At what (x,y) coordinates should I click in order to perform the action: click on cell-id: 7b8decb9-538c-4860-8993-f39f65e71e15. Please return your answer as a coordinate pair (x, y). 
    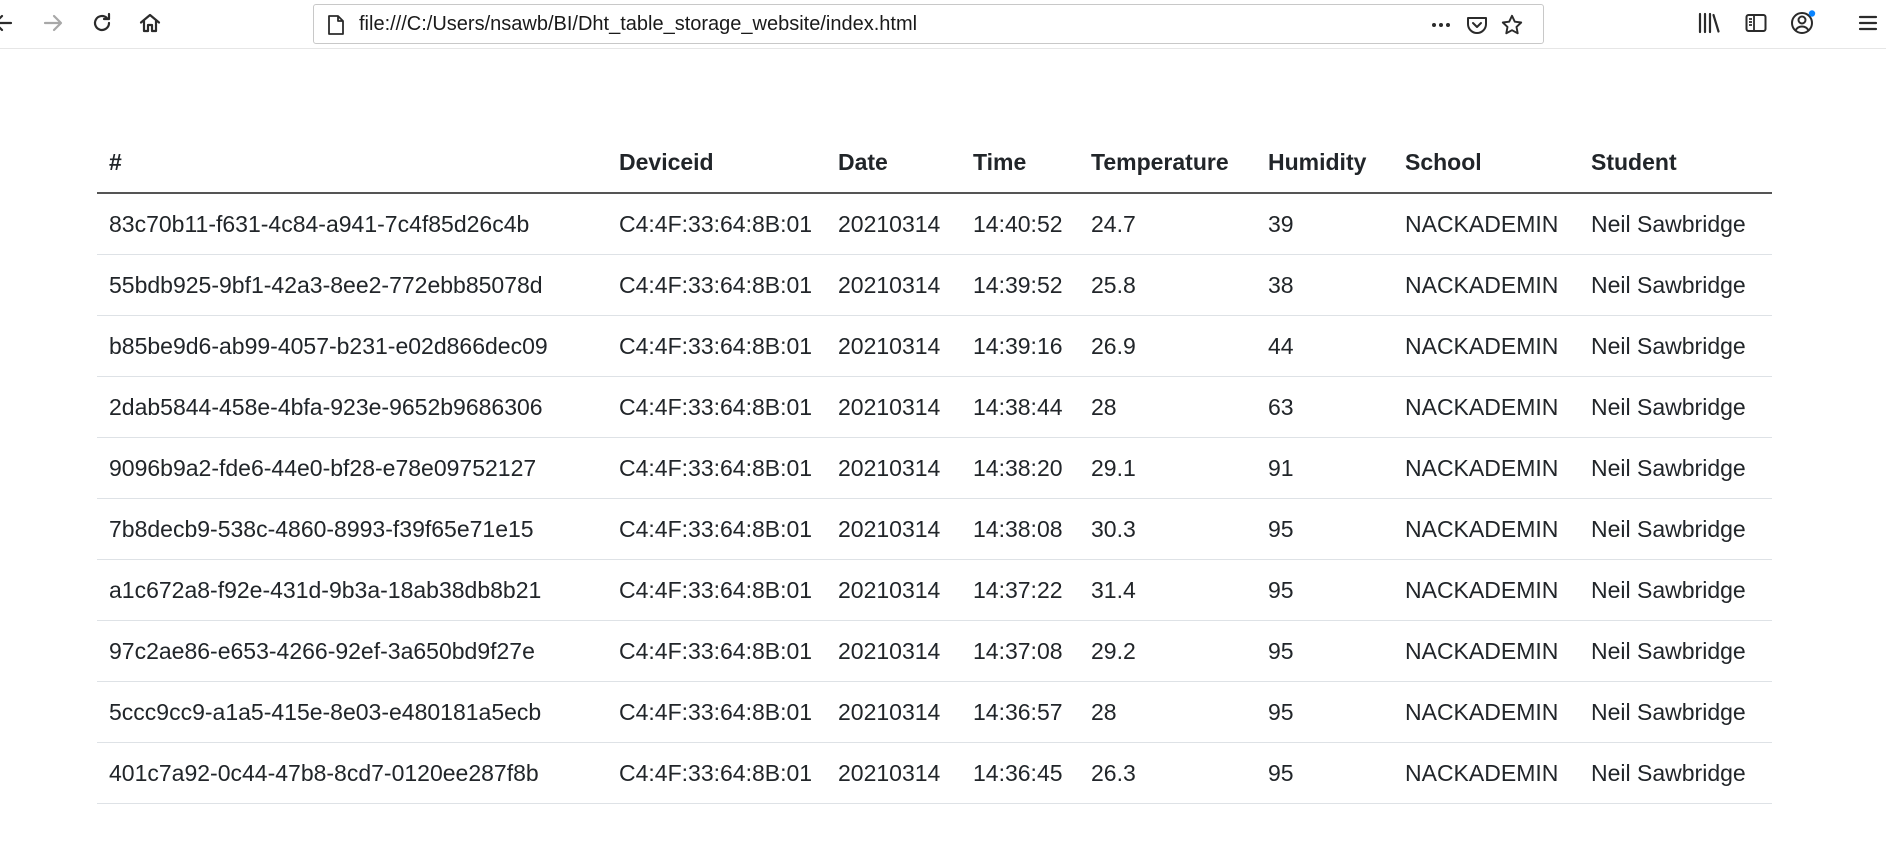
    Looking at the image, I should click on (352, 529).